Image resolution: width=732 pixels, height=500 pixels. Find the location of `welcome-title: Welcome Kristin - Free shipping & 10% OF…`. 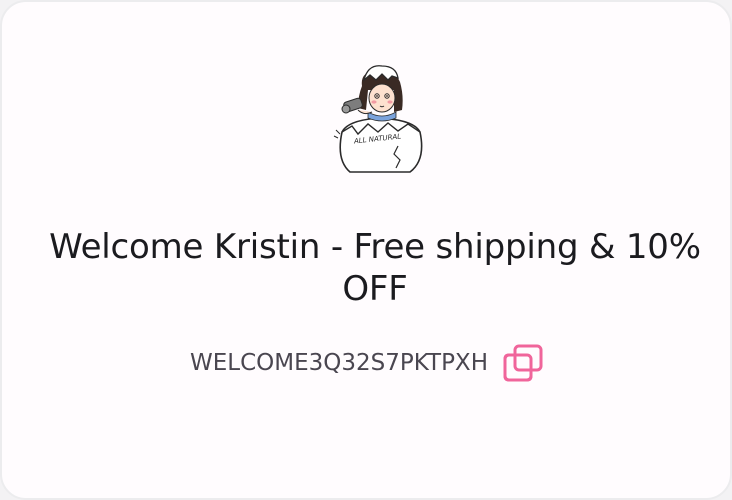

welcome-title: Welcome Kristin - Free shipping & 10% OF… is located at coordinates (375, 268).